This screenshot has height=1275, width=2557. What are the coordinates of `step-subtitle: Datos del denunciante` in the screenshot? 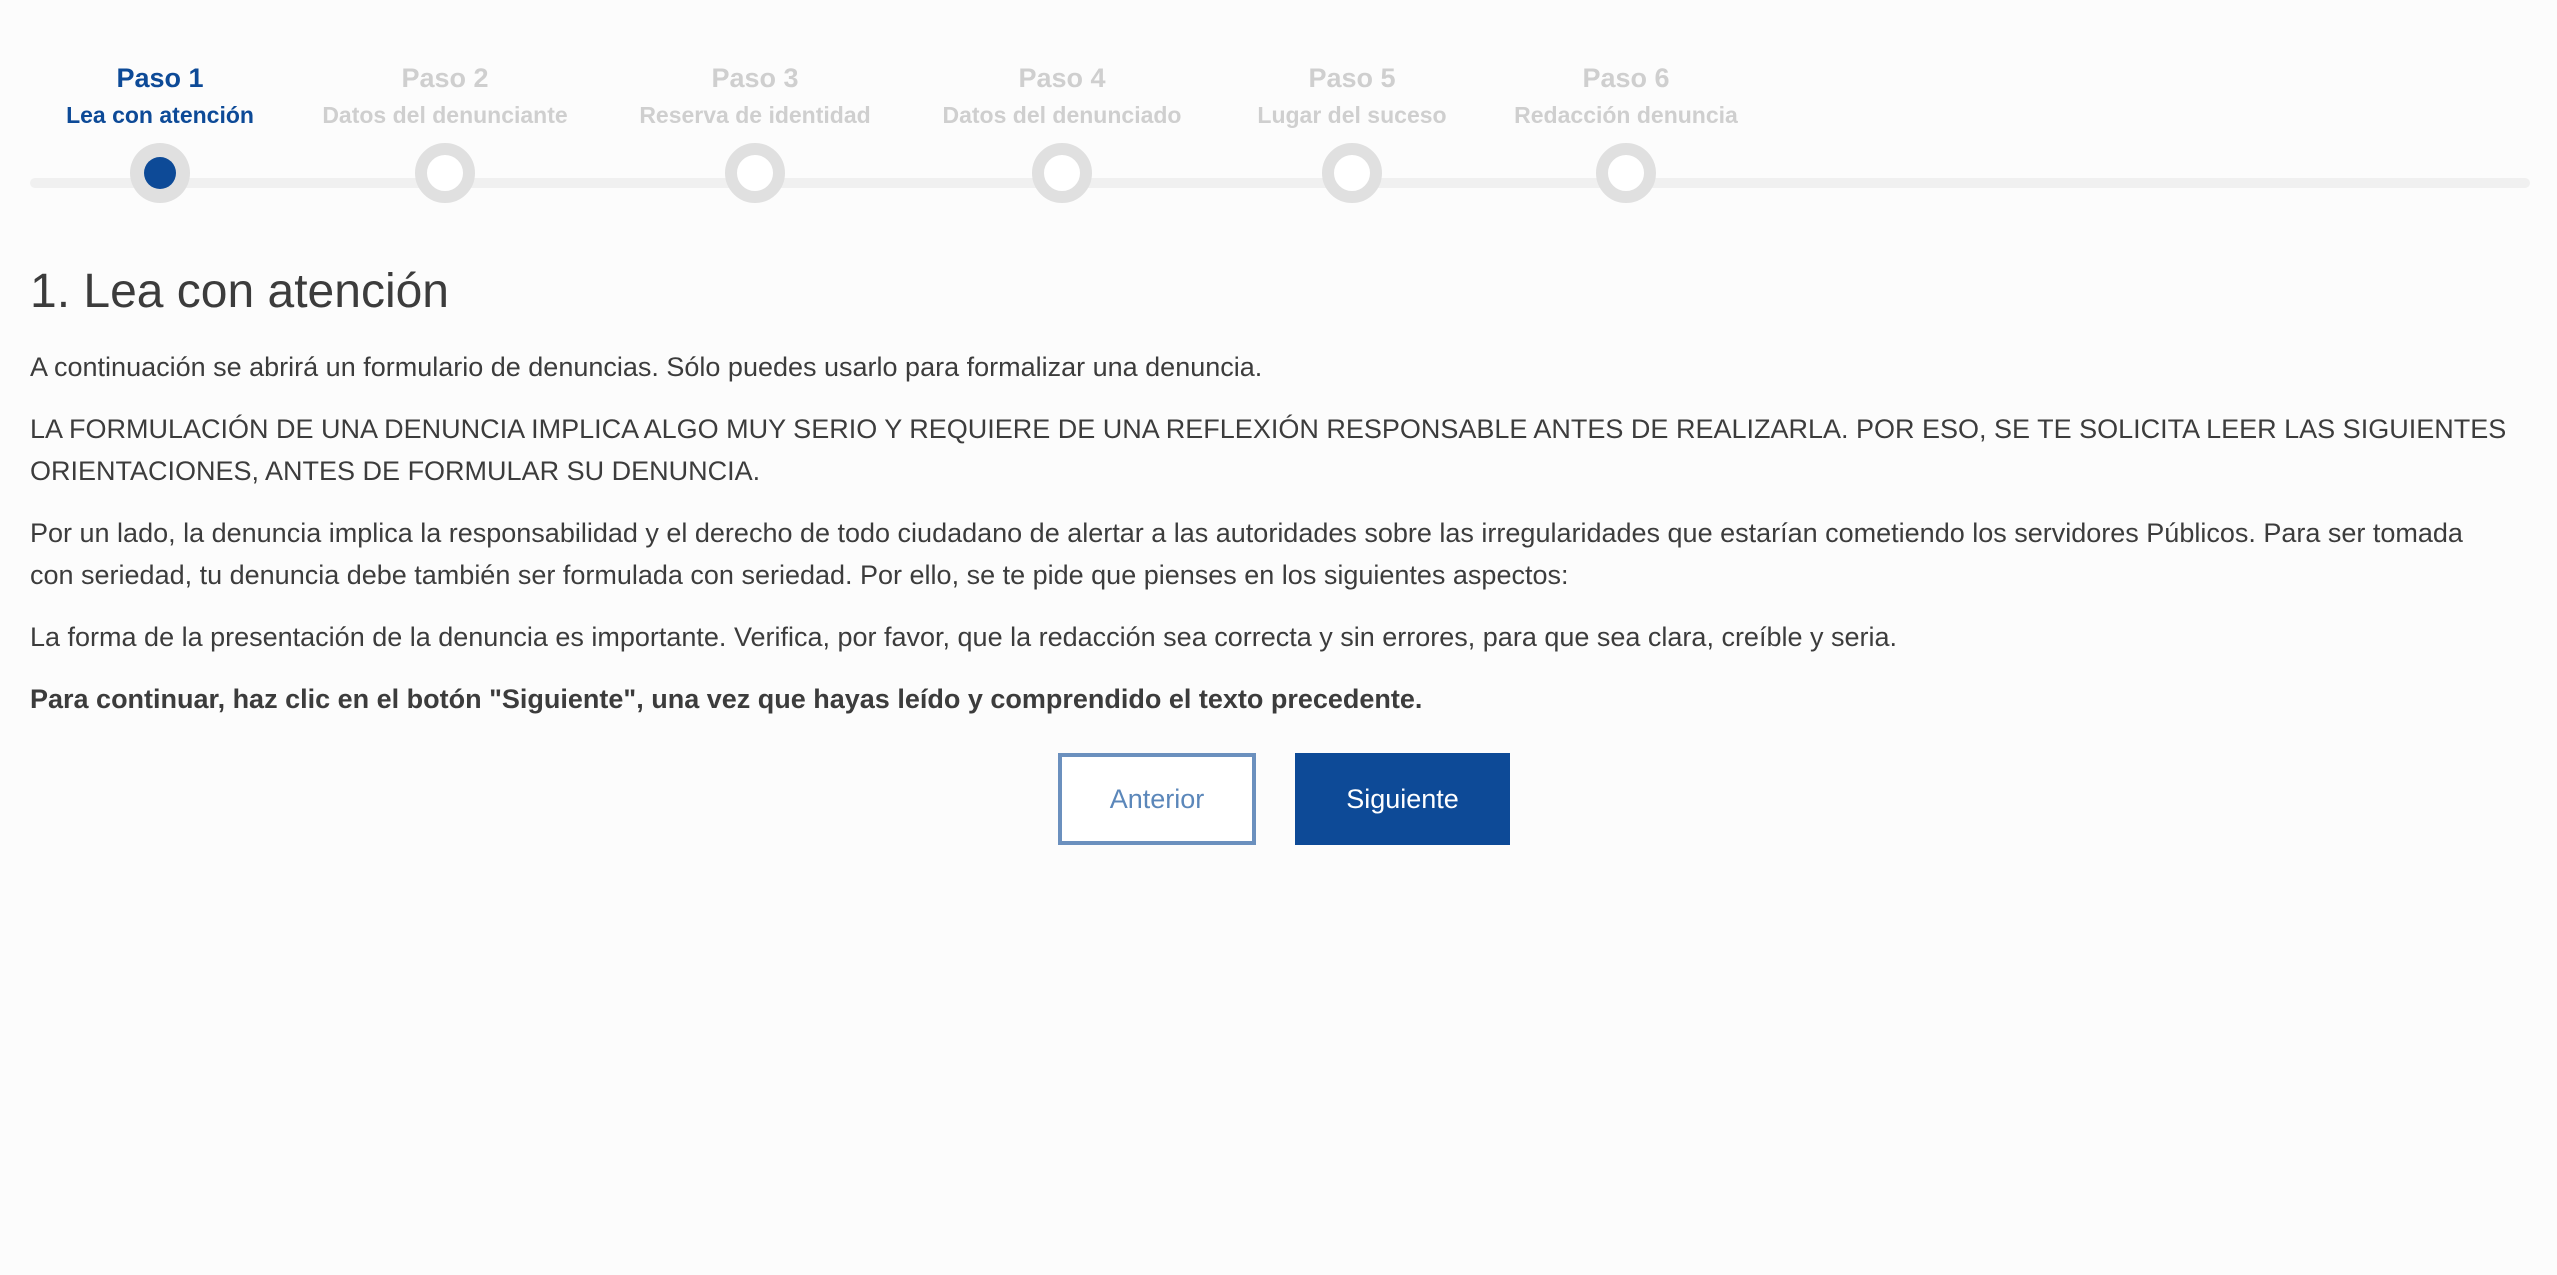 It's located at (445, 115).